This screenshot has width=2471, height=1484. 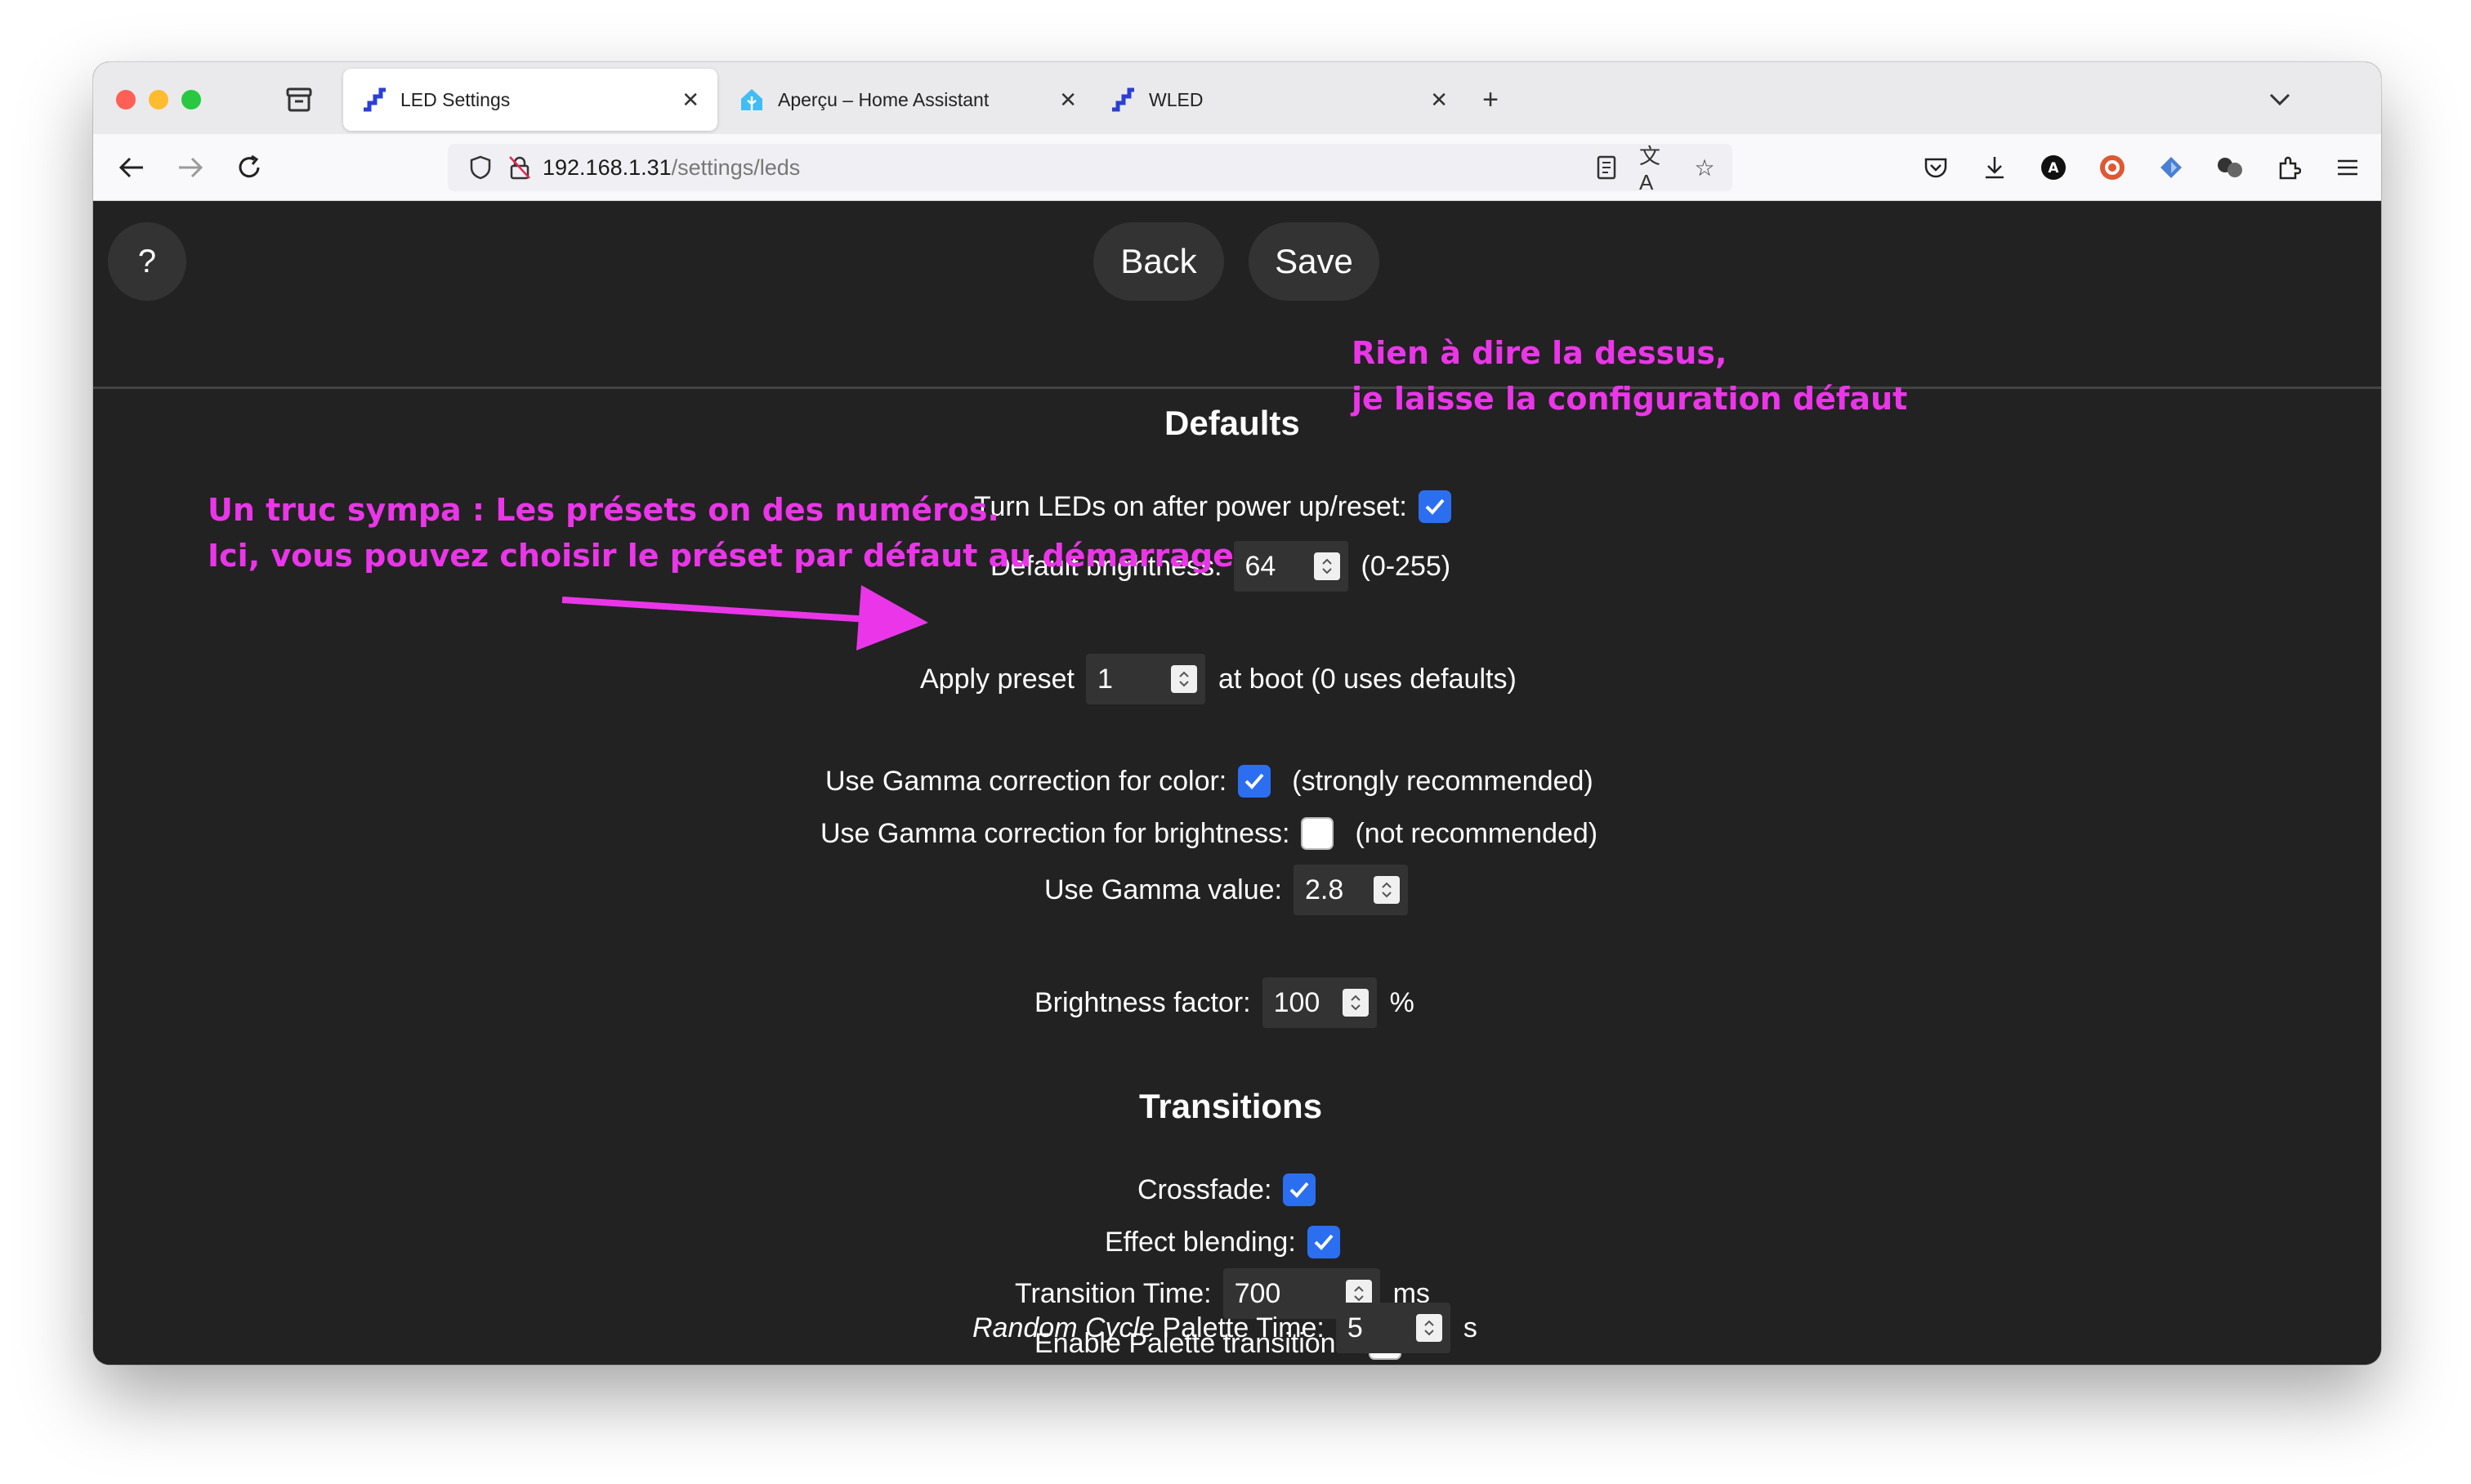 What do you see at coordinates (1146, 679) in the screenshot?
I see `apply-preset-input: 1` at bounding box center [1146, 679].